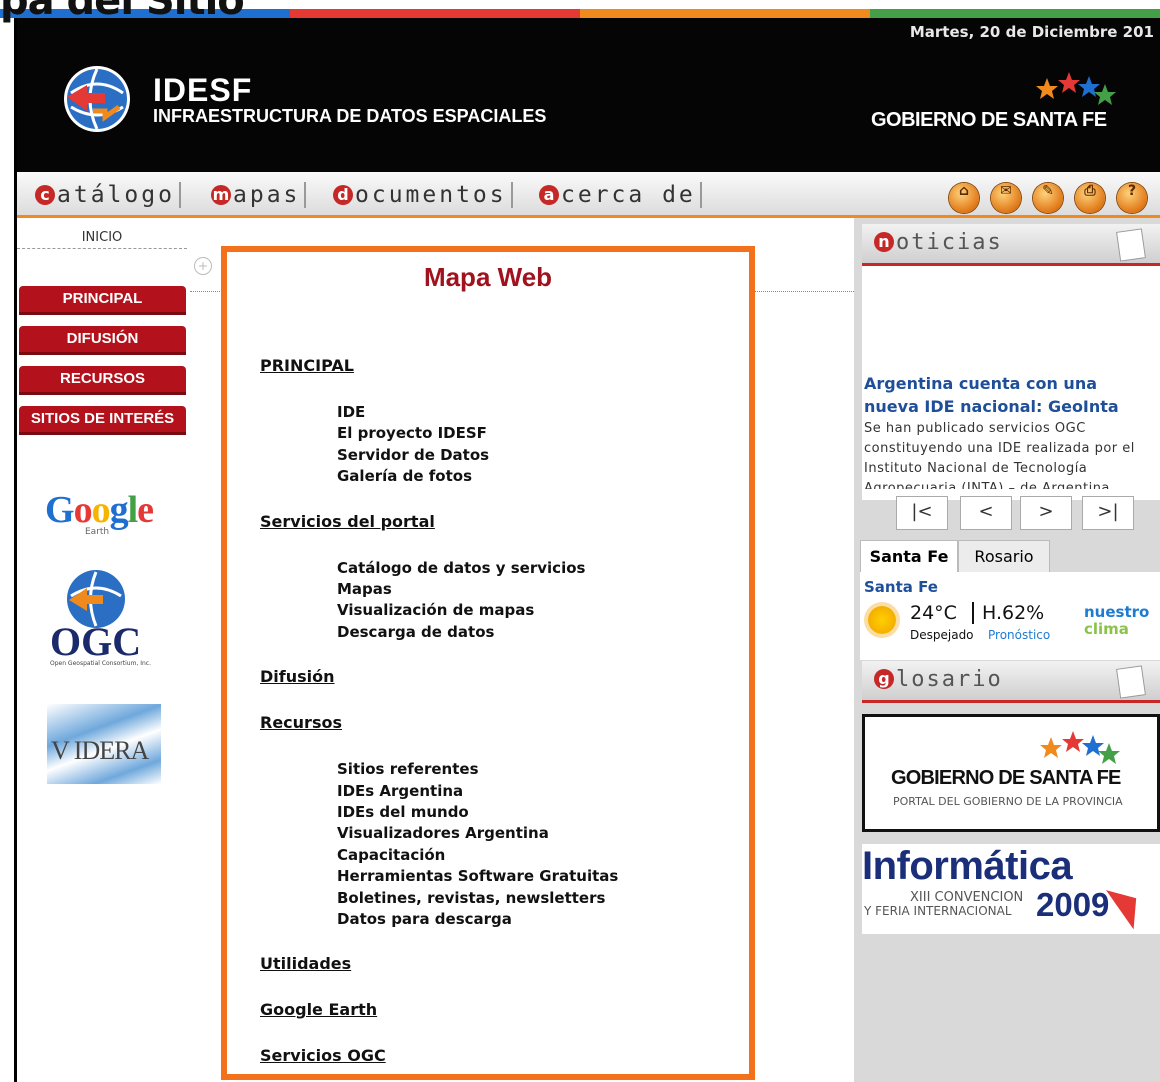  I want to click on pager-first-button: |<, so click(922, 513).